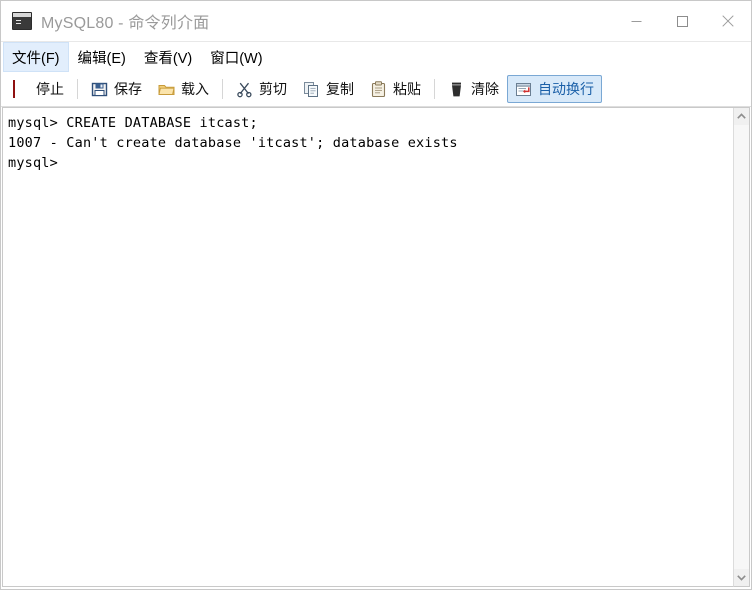 The image size is (752, 590). I want to click on window-controls, so click(682, 21).